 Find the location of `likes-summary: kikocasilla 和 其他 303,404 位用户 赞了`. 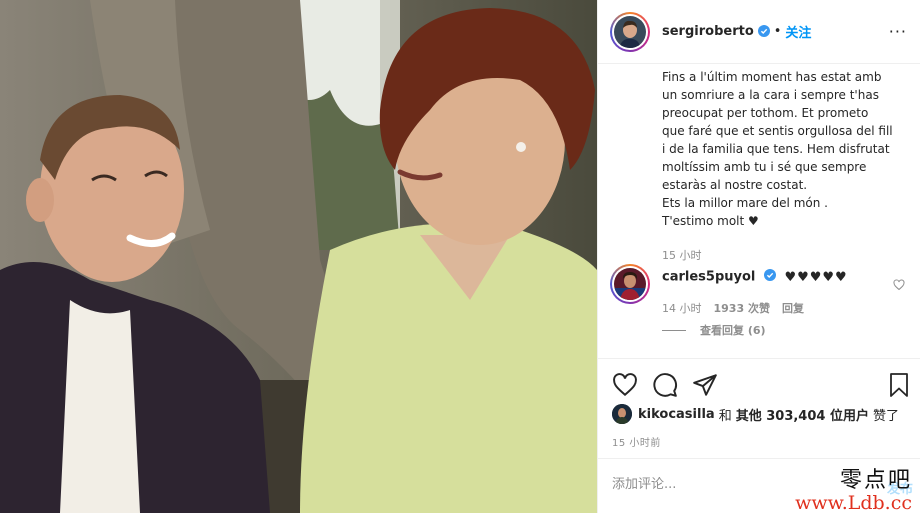

likes-summary: kikocasilla 和 其他 303,404 位用户 赞了 is located at coordinates (755, 414).